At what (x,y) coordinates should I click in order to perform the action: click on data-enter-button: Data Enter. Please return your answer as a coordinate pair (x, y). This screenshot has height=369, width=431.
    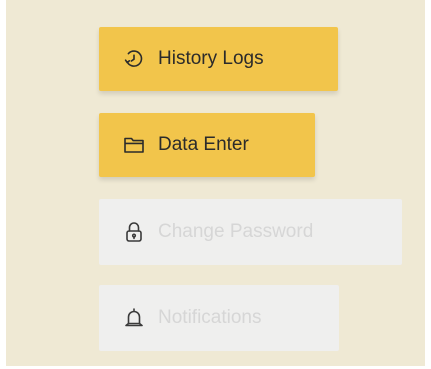
    Looking at the image, I should click on (207, 145).